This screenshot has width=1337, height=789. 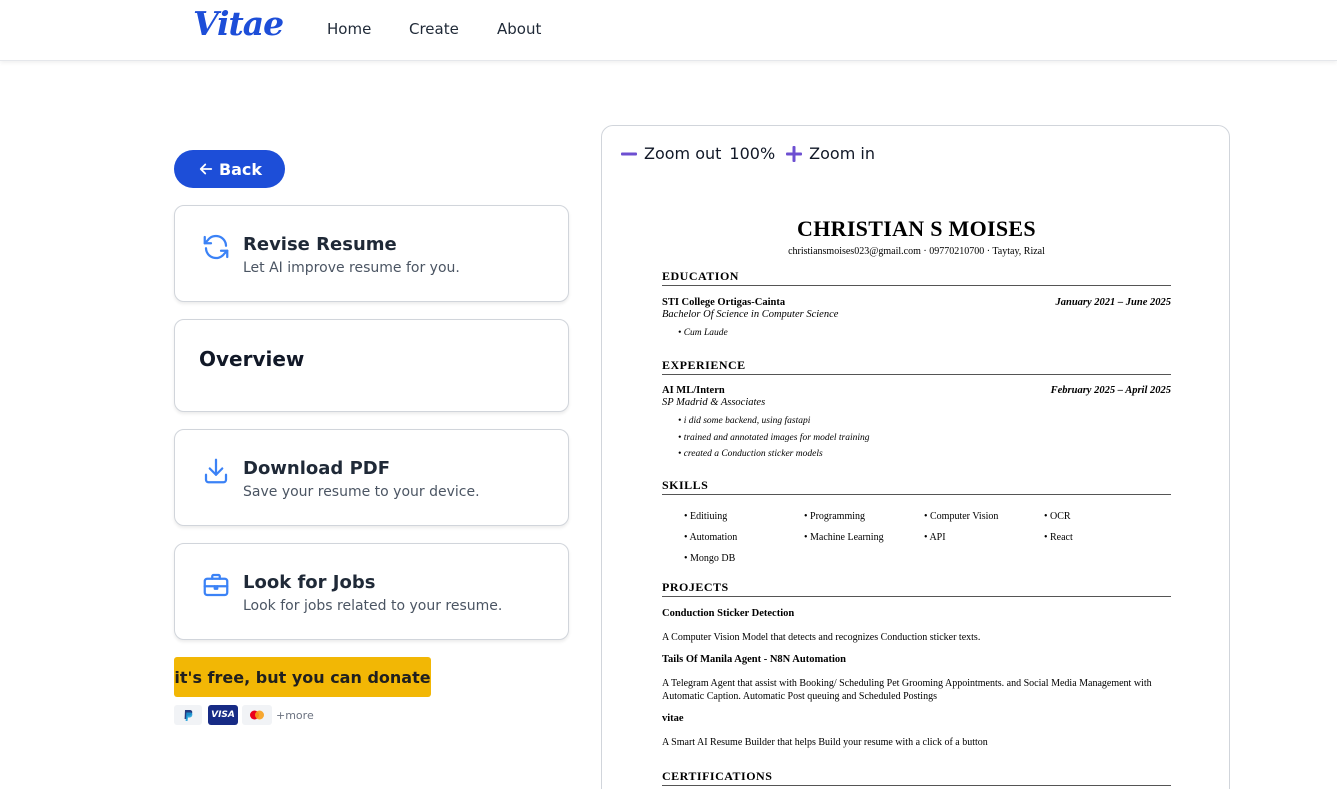 I want to click on zoom-level: 100%, so click(x=752, y=153).